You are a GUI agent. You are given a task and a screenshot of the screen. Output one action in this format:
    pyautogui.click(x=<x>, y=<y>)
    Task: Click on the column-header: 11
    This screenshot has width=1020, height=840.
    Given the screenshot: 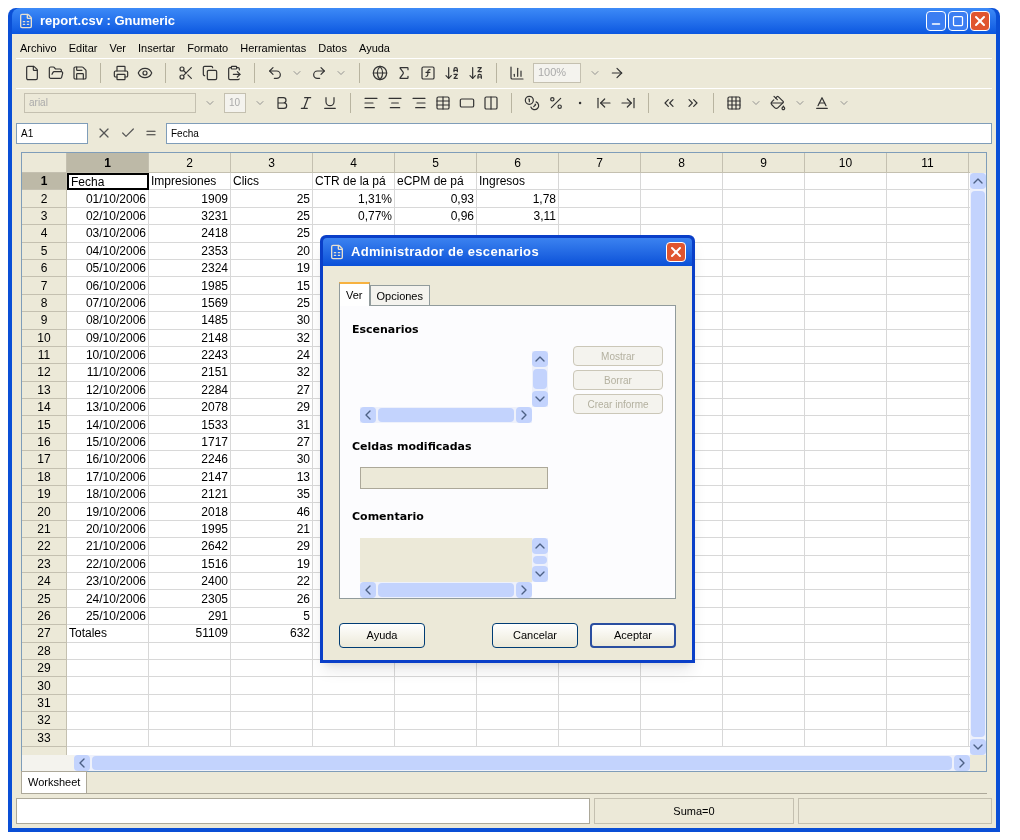 What is the action you would take?
    pyautogui.click(x=928, y=163)
    